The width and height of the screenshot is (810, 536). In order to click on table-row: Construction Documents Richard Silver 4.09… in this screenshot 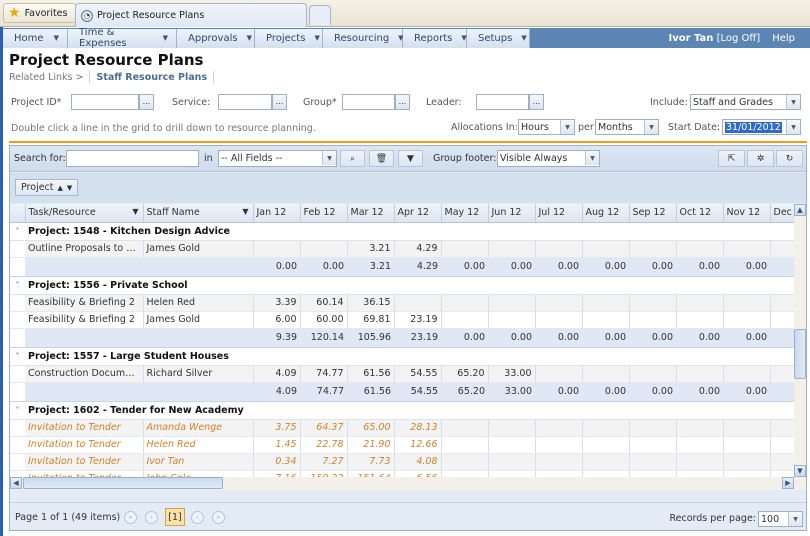, I will do `click(402, 374)`.